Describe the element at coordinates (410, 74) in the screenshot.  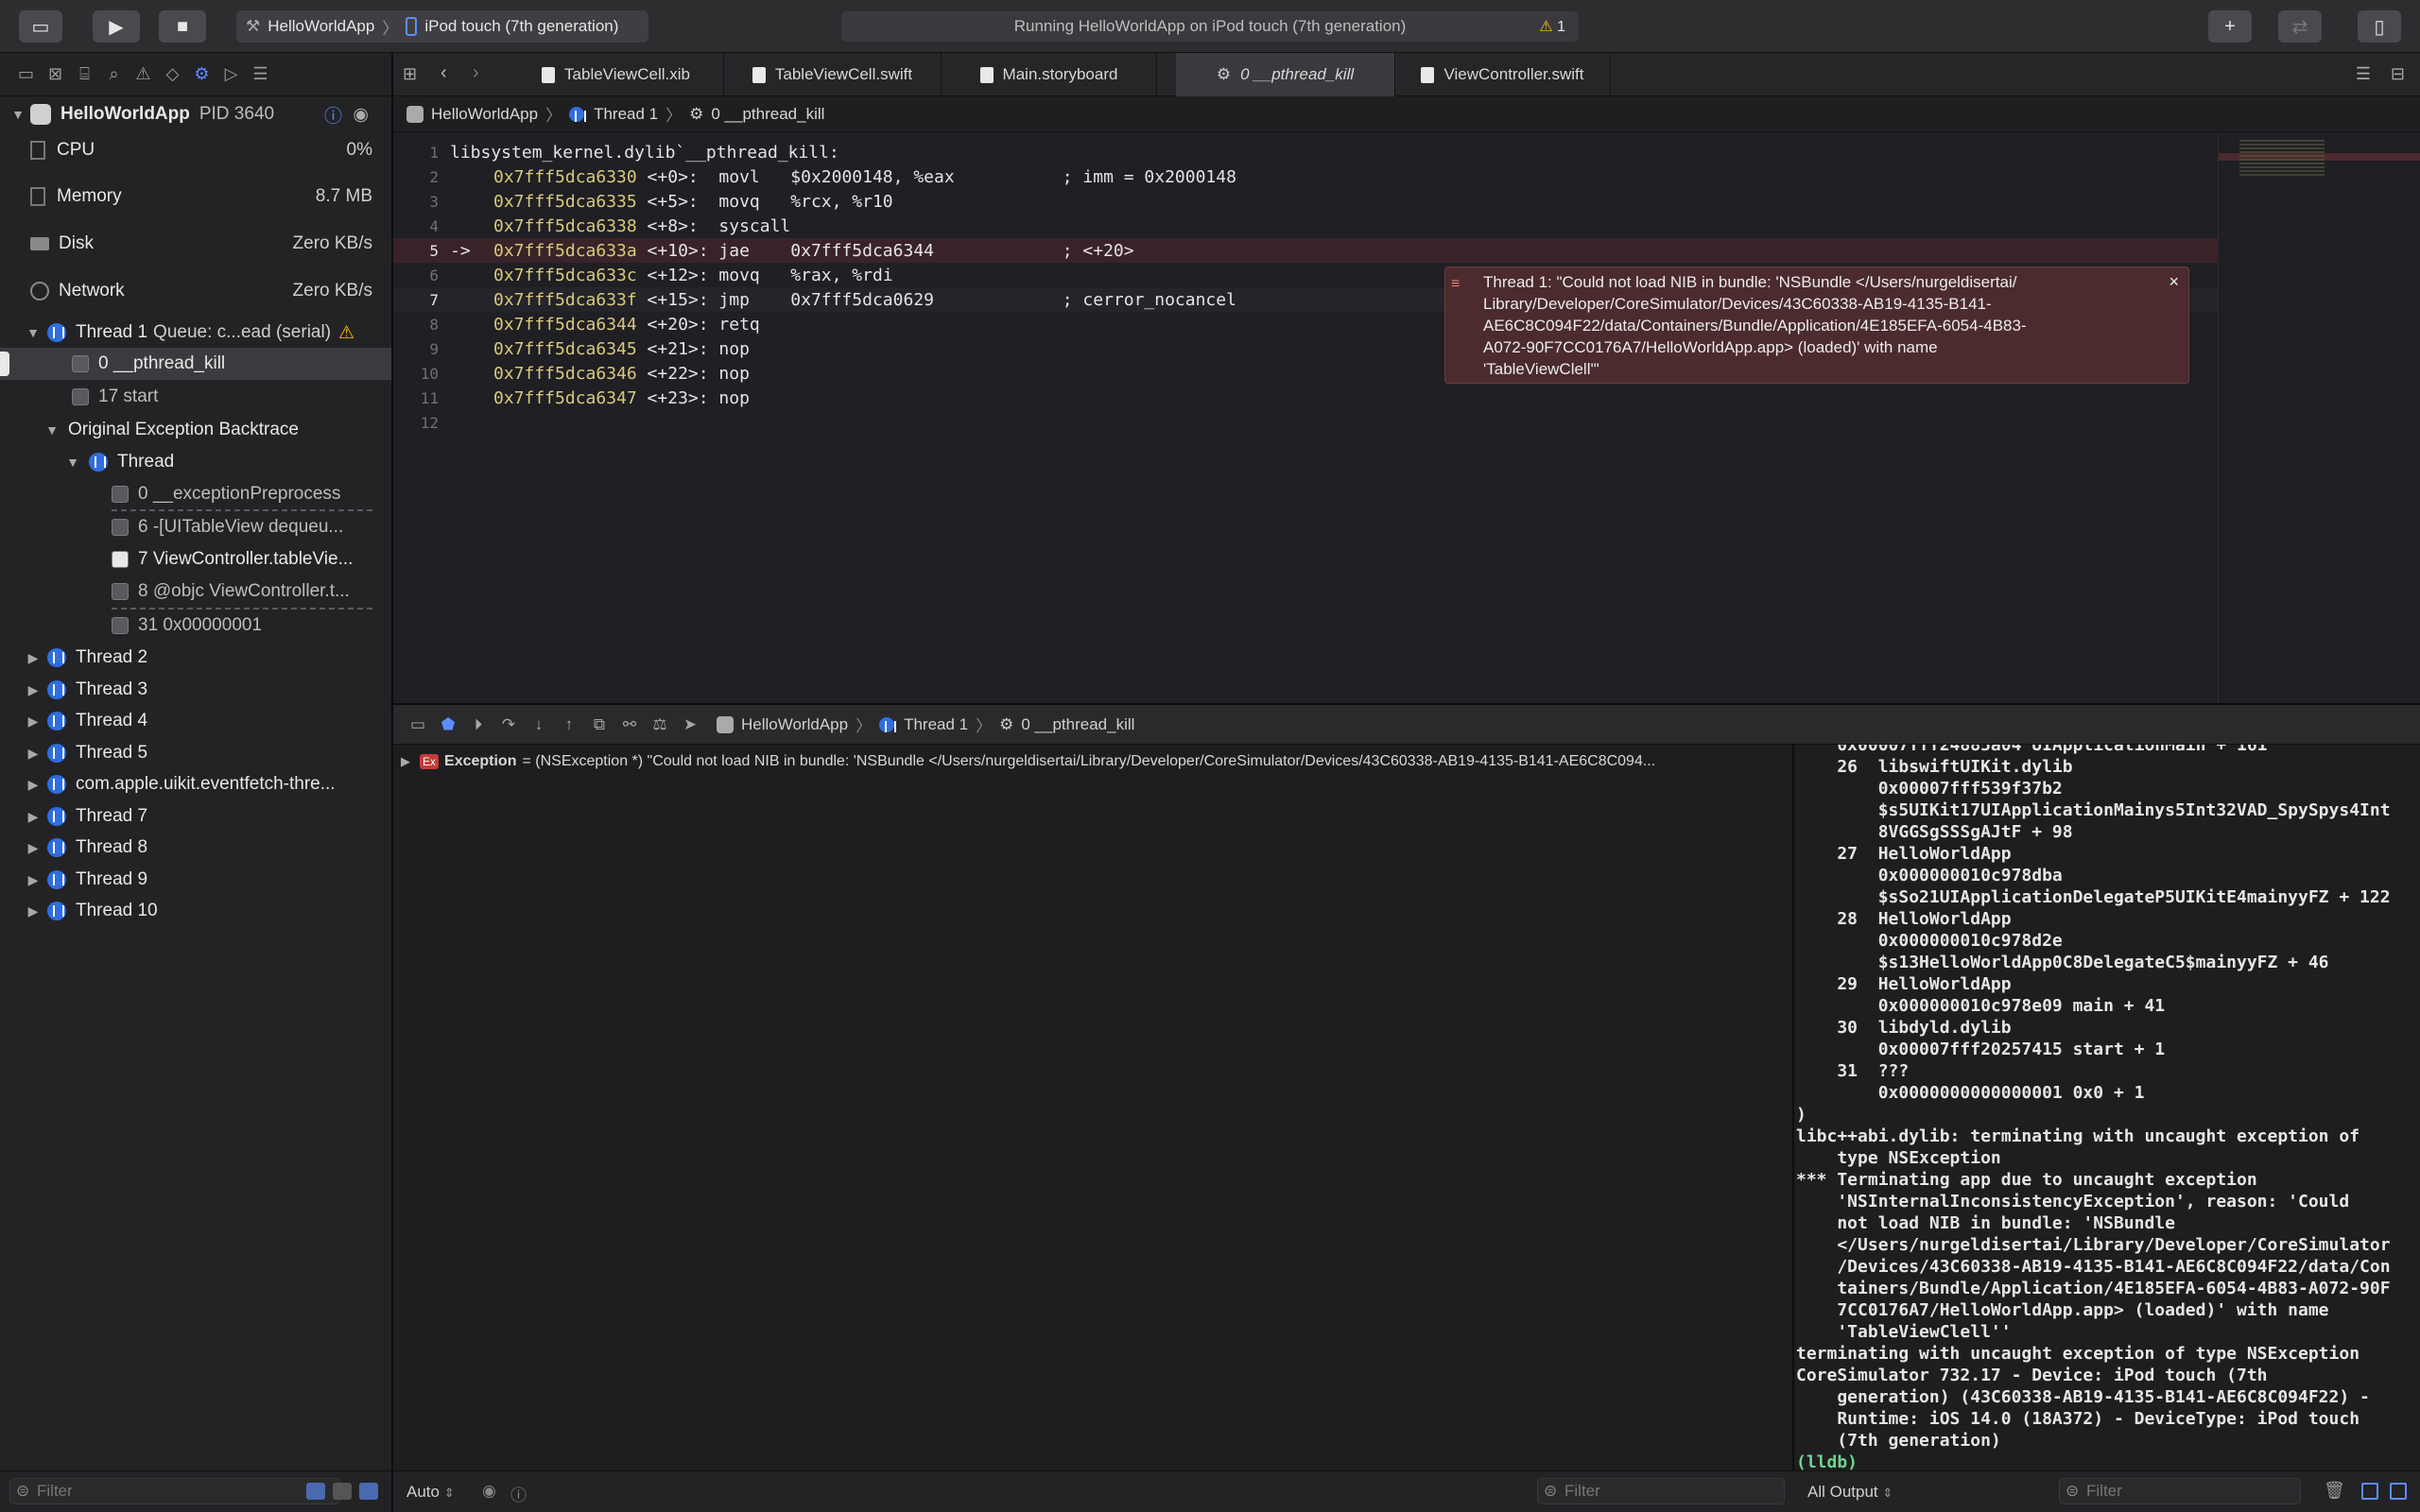
I see `grid-icon: ⊞` at that location.